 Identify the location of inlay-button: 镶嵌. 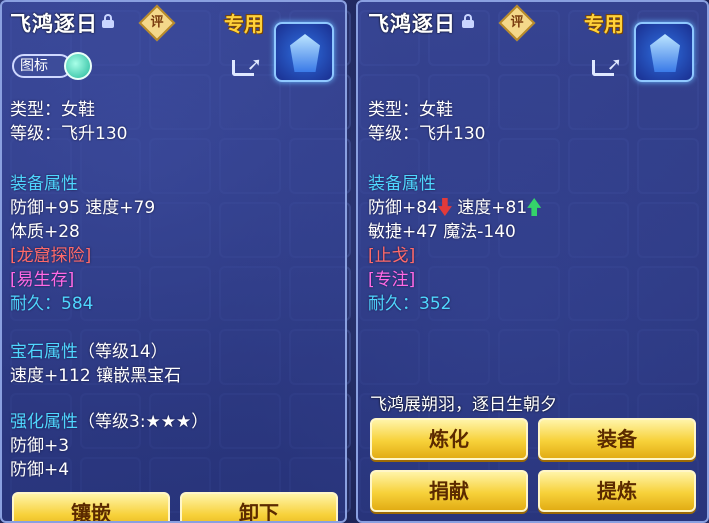
(91, 506).